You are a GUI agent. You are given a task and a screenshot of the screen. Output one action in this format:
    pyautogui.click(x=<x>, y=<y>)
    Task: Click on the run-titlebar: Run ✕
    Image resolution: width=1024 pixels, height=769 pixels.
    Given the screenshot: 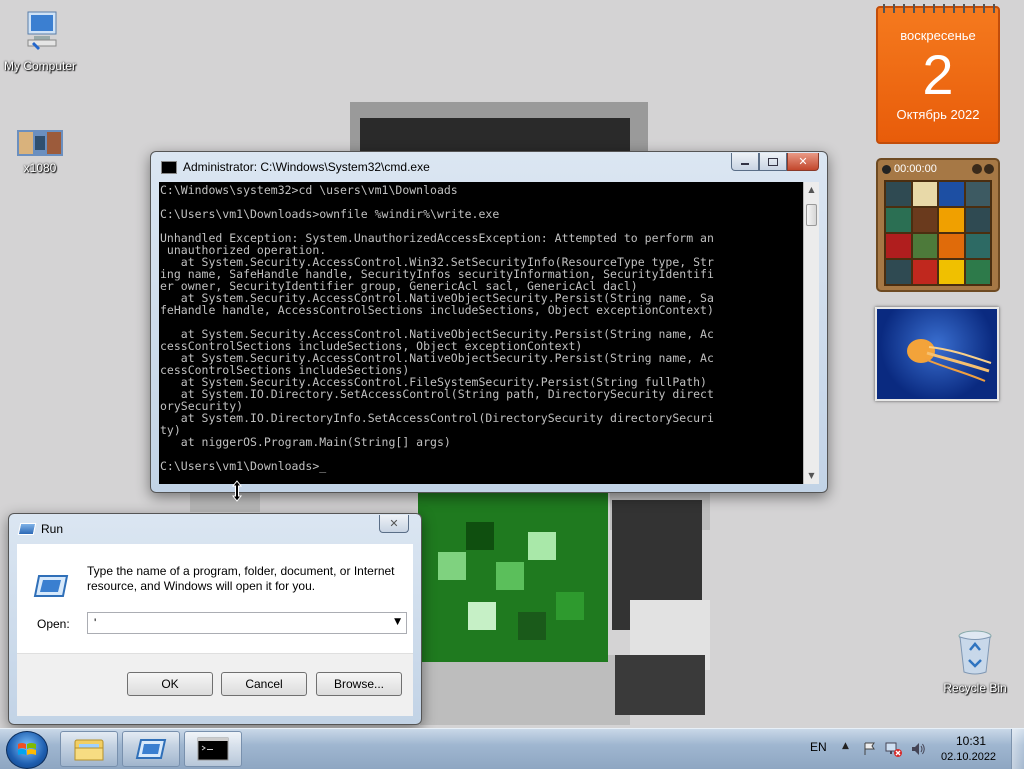 What is the action you would take?
    pyautogui.click(x=215, y=529)
    